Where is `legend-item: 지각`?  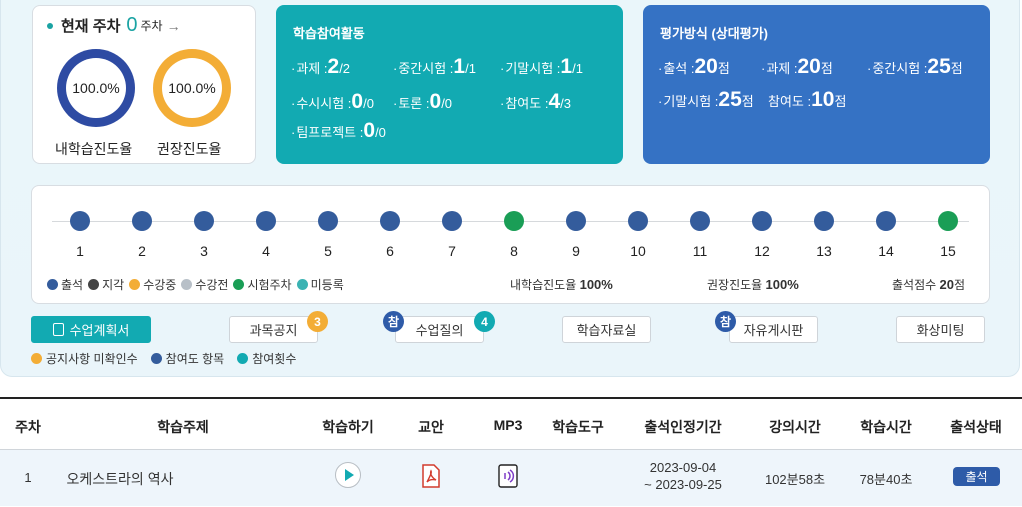
legend-item: 지각 is located at coordinates (106, 284).